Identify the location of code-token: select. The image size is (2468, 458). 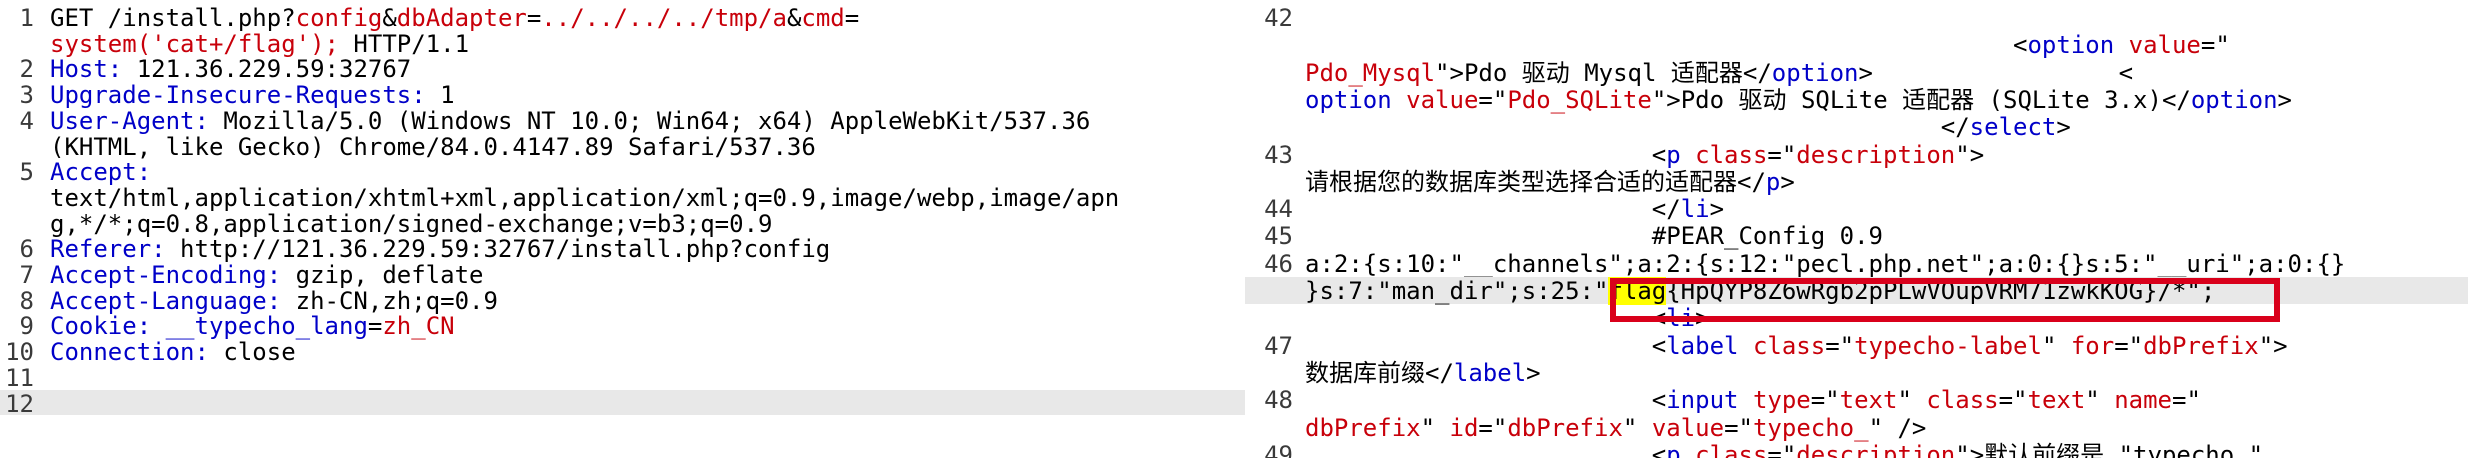
(2013, 127).